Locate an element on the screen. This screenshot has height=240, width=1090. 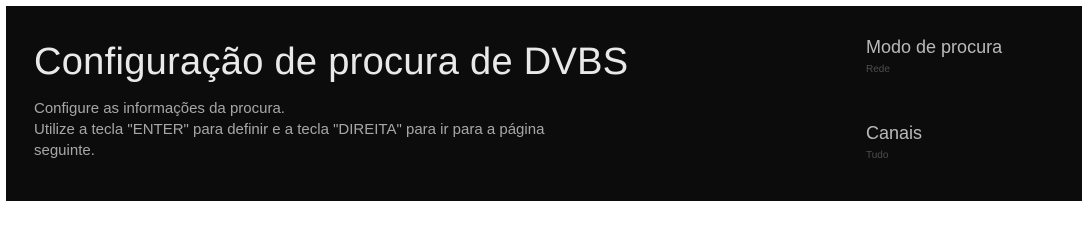
setting-item-channels: Canais Tudo is located at coordinates (966, 142).